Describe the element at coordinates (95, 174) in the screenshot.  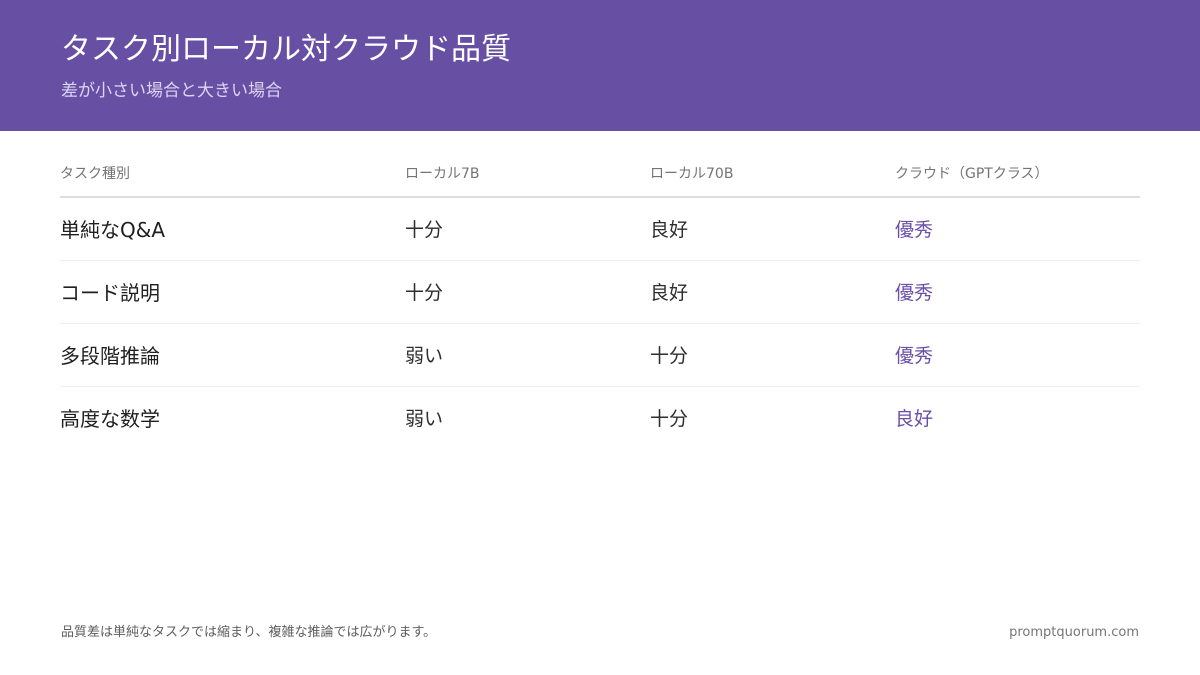
I see `column-header-task-type: タスク種別` at that location.